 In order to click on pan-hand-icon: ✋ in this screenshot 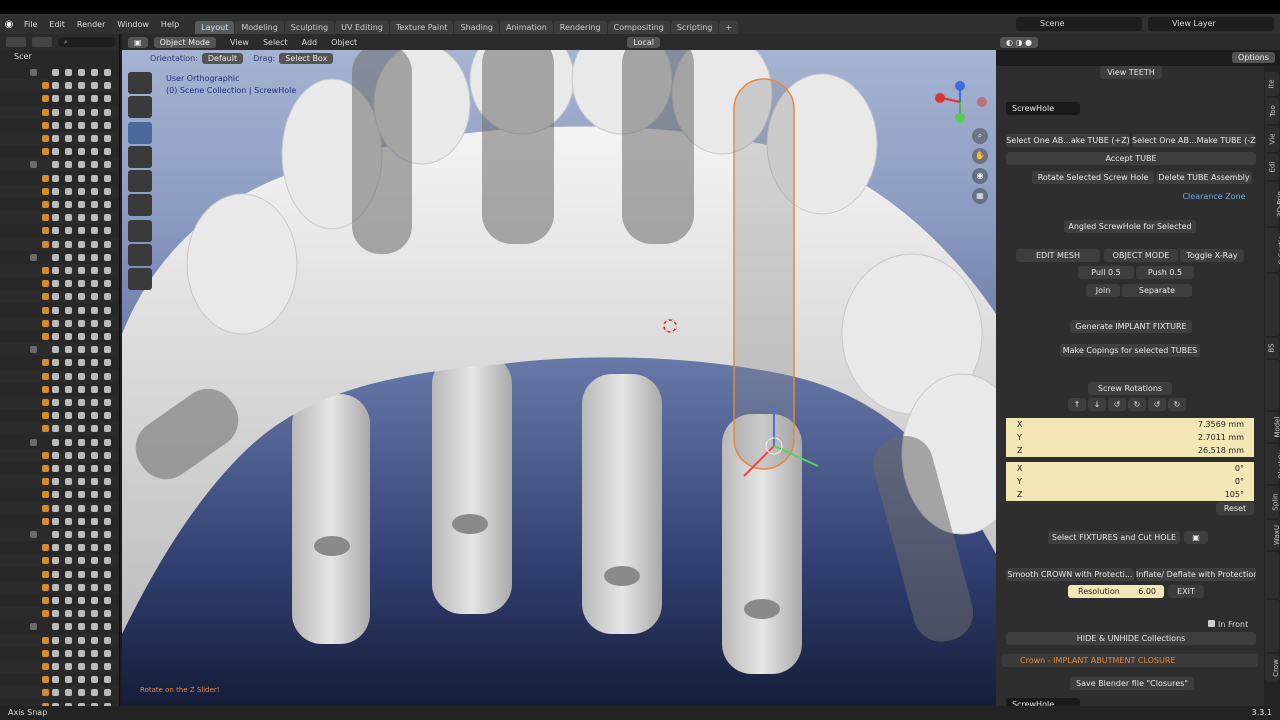, I will do `click(980, 156)`.